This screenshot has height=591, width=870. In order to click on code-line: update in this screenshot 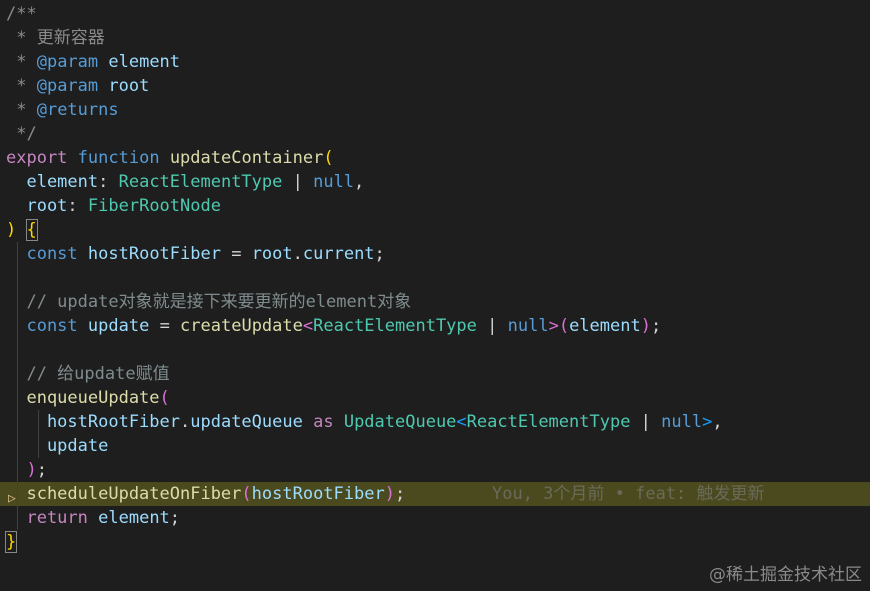, I will do `click(435, 446)`.